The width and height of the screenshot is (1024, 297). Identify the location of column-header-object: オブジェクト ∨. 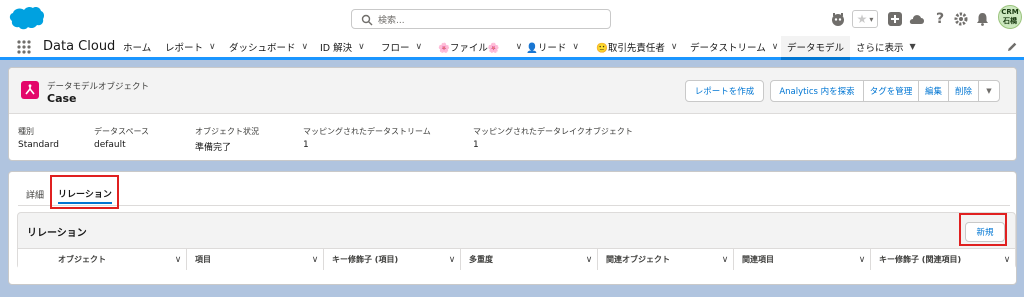
(102, 259).